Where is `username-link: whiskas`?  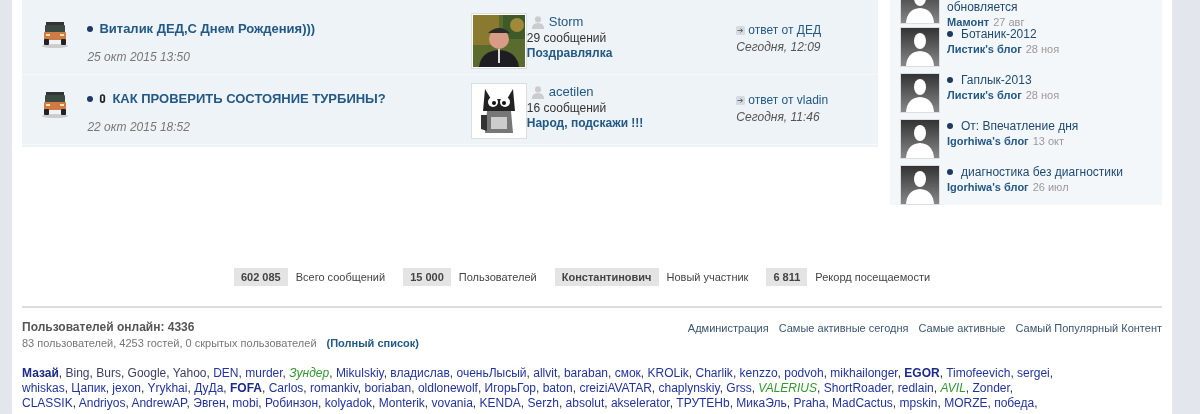 username-link: whiskas is located at coordinates (43, 388).